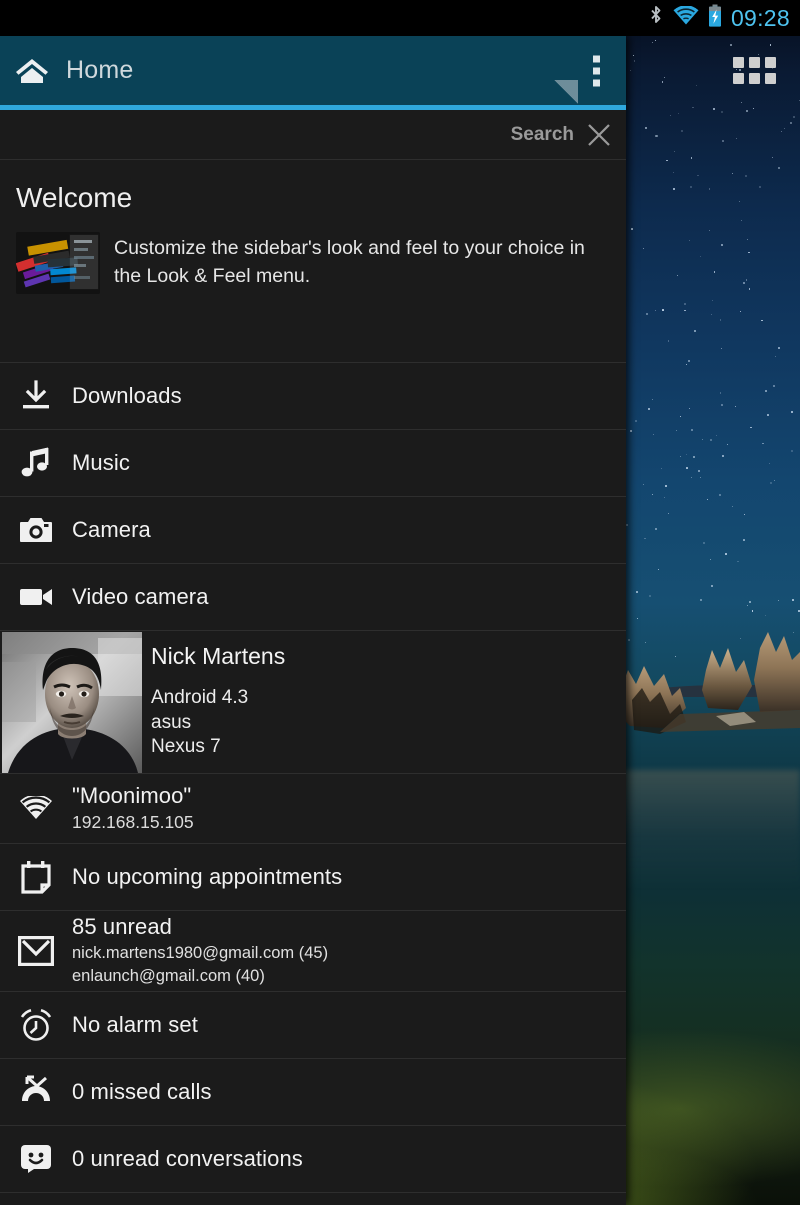 This screenshot has width=800, height=1205. I want to click on sidebar-header: Home, so click(313, 70).